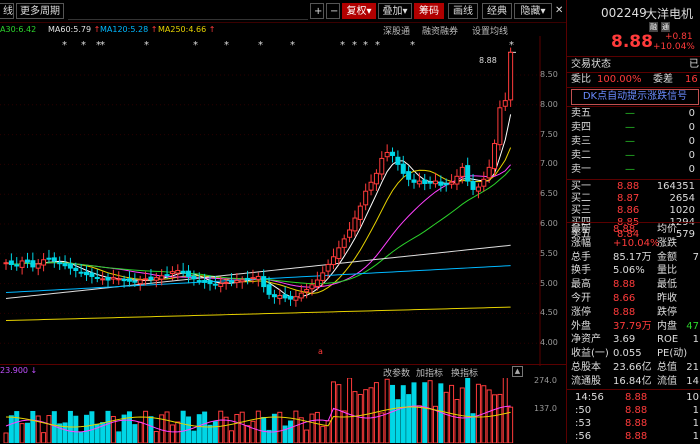 This screenshot has width=700, height=444. I want to click on stat-label: 外盘, so click(581, 326).